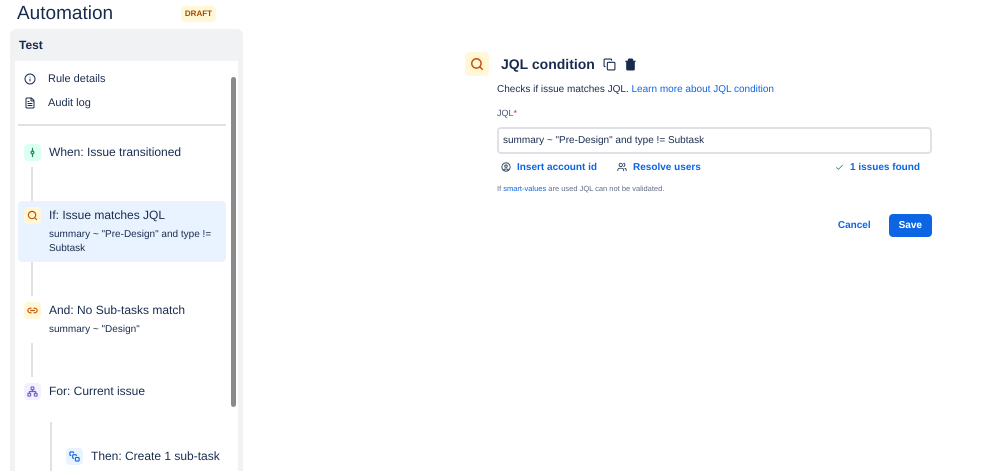  What do you see at coordinates (30, 103) in the screenshot?
I see `document-icon` at bounding box center [30, 103].